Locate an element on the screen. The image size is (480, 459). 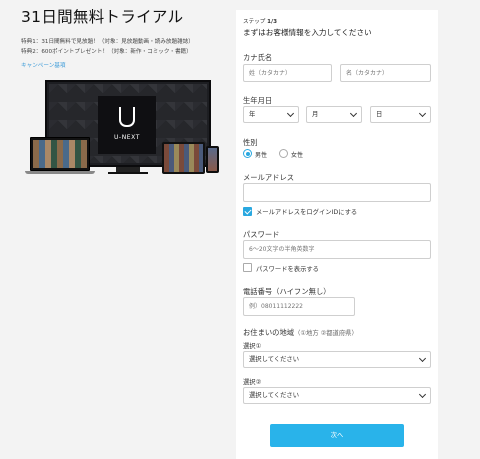
login-id-checkbox is located at coordinates (247, 211).